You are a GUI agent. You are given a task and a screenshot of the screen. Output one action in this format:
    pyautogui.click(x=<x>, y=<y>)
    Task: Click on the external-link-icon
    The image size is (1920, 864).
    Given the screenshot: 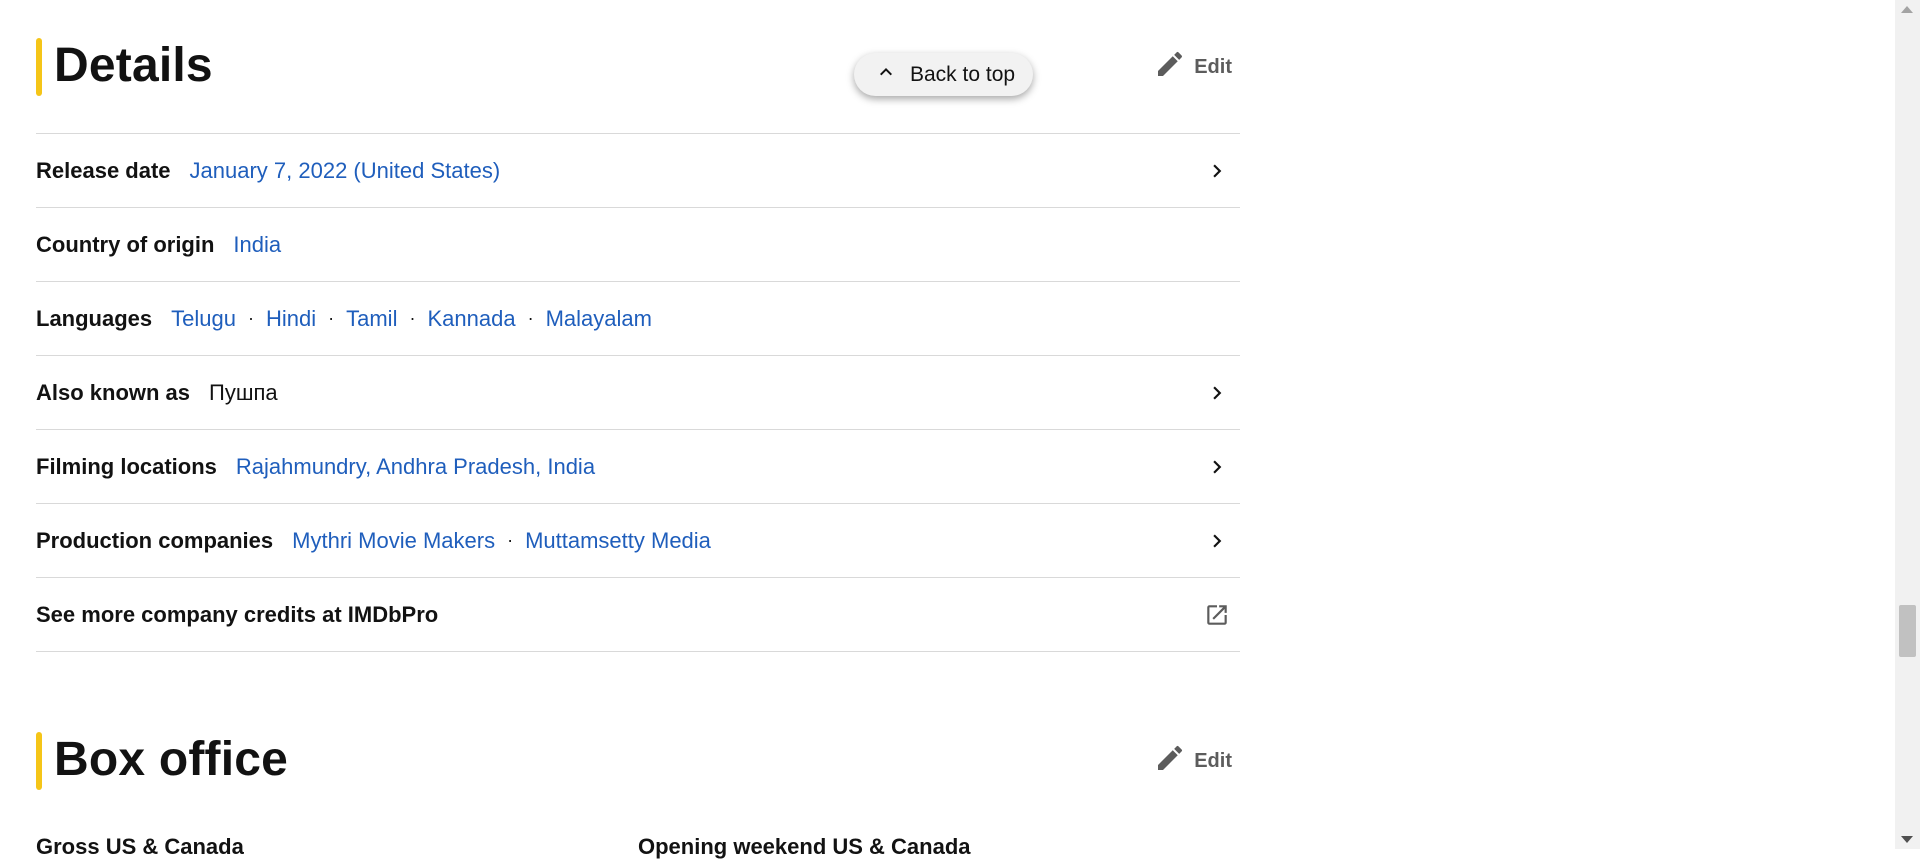 What is the action you would take?
    pyautogui.click(x=1217, y=615)
    